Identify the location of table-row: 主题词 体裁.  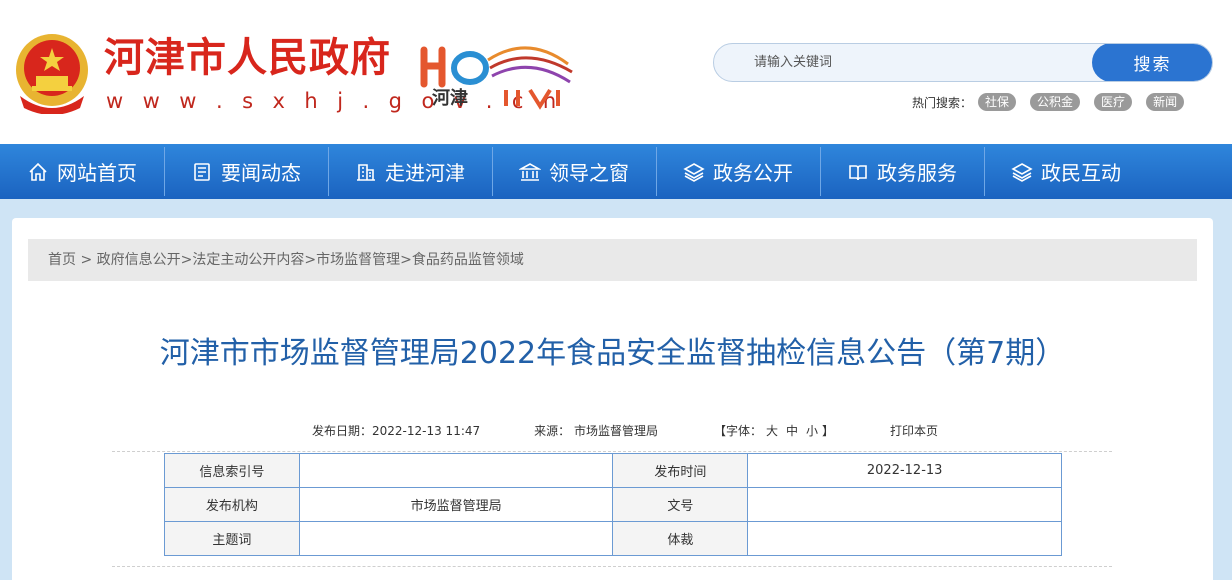
(613, 538).